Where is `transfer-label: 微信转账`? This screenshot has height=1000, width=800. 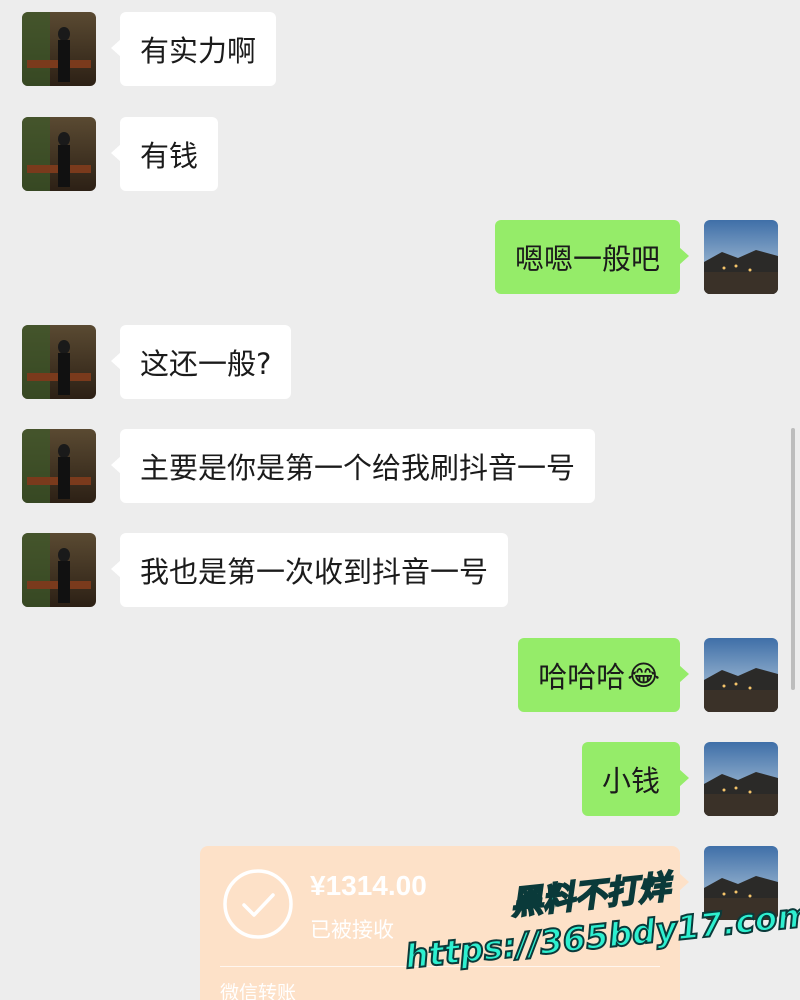
transfer-label: 微信转账 is located at coordinates (258, 991).